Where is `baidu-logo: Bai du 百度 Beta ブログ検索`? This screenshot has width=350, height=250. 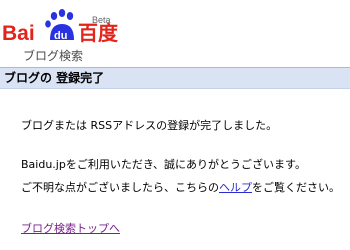 baidu-logo: Bai du 百度 Beta ブログ検索 is located at coordinates (65, 34).